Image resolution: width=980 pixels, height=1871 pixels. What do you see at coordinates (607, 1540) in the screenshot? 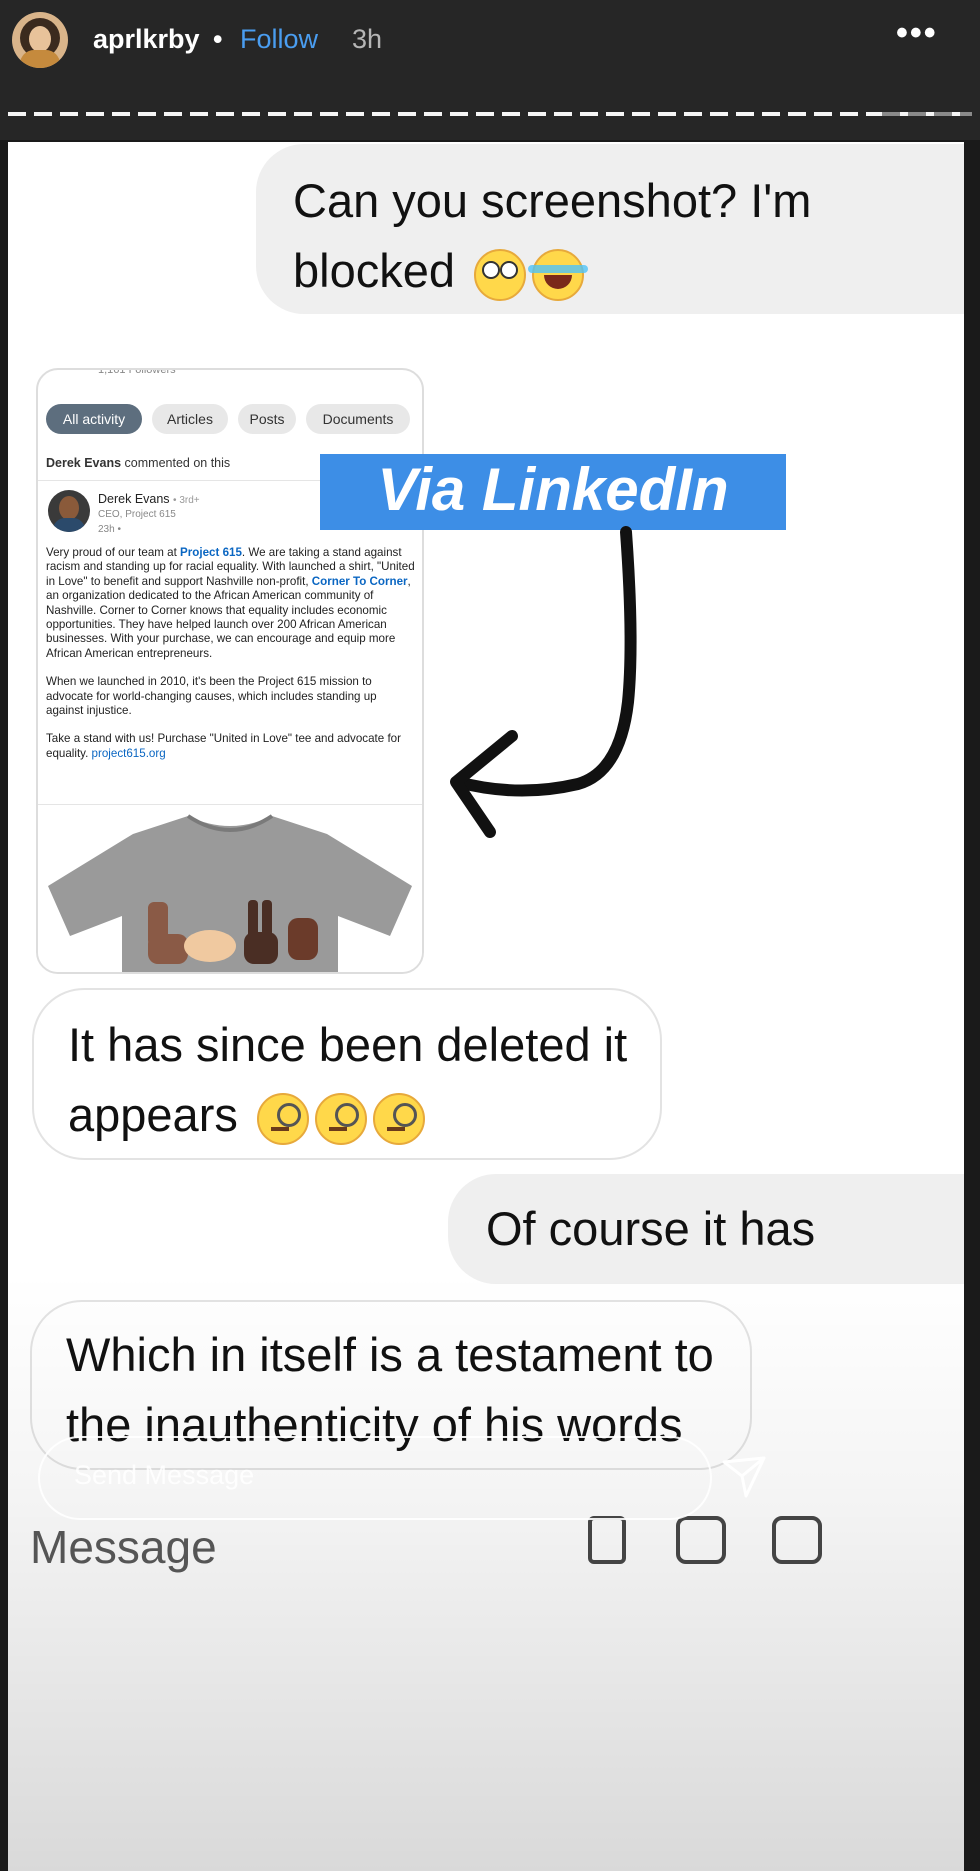
I see `microphone-icon` at bounding box center [607, 1540].